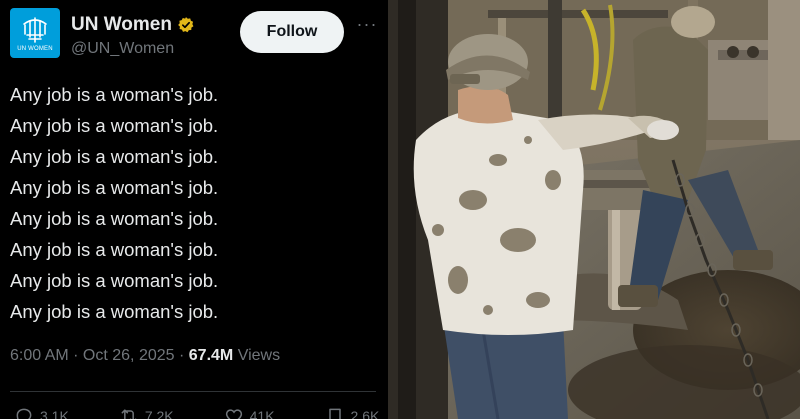  I want to click on tweet-actions: 3.1K 7.2K 41K 2.6K, so click(196, 411).